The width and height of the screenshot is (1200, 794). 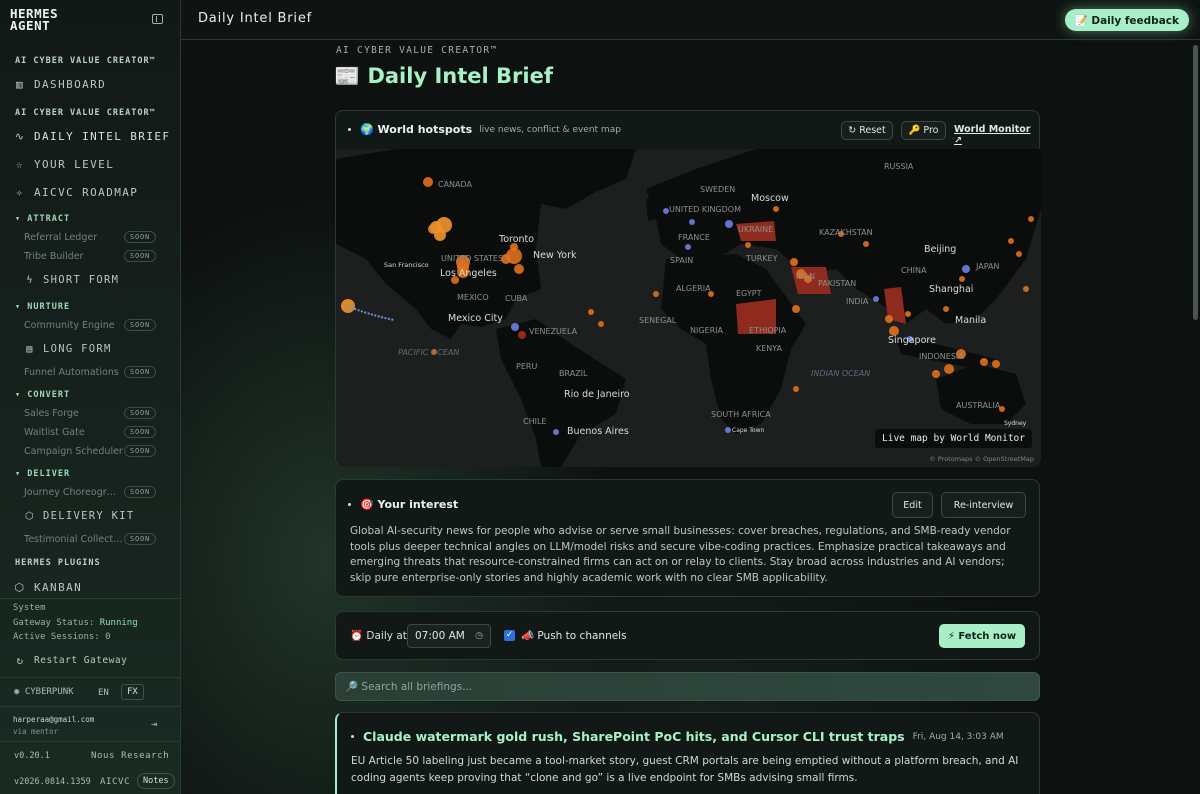 I want to click on hurricane-track, so click(x=371, y=313).